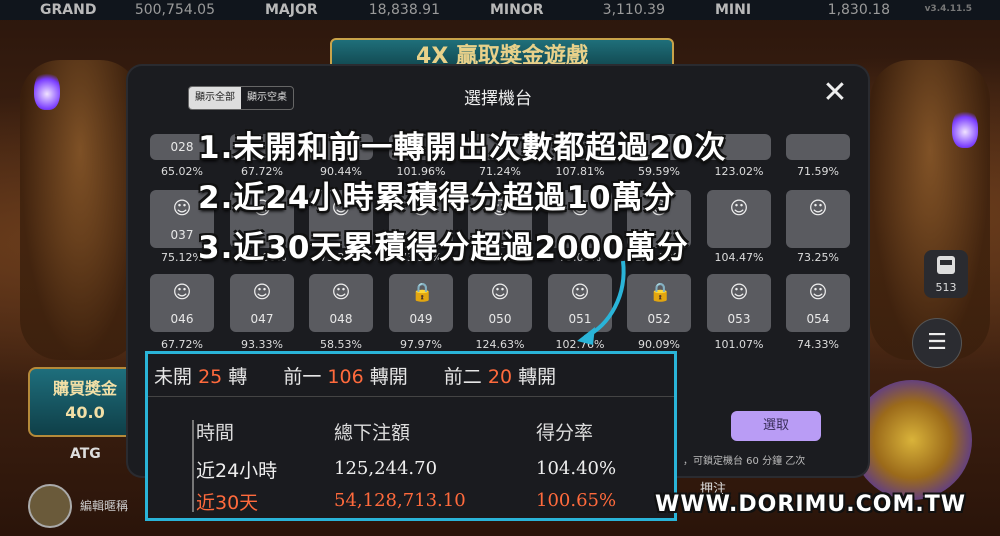  Describe the element at coordinates (744, 461) in the screenshot. I see `lock-note: ，可鎖定機台 60 分鐘 乙次` at that location.